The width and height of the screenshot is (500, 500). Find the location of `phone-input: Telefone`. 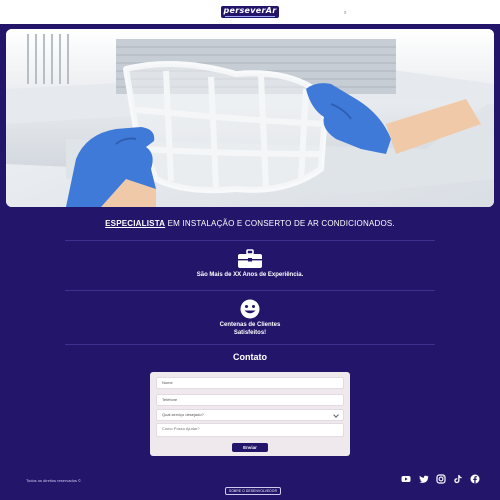

phone-input: Telefone is located at coordinates (250, 400).